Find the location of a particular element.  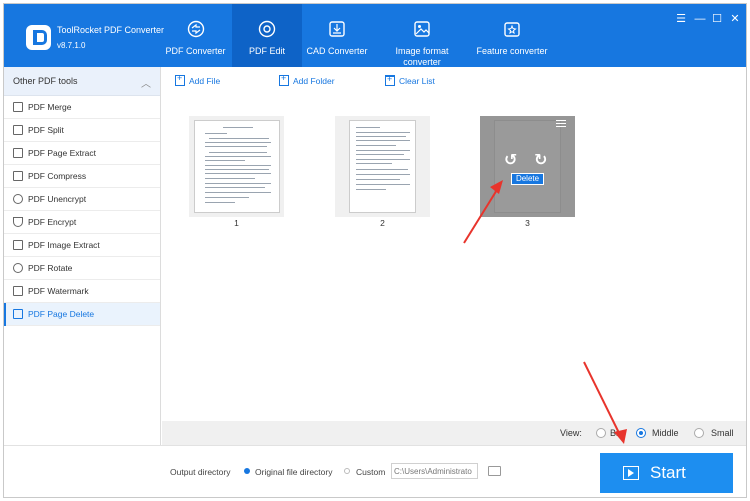

shield-icon is located at coordinates (18, 222).